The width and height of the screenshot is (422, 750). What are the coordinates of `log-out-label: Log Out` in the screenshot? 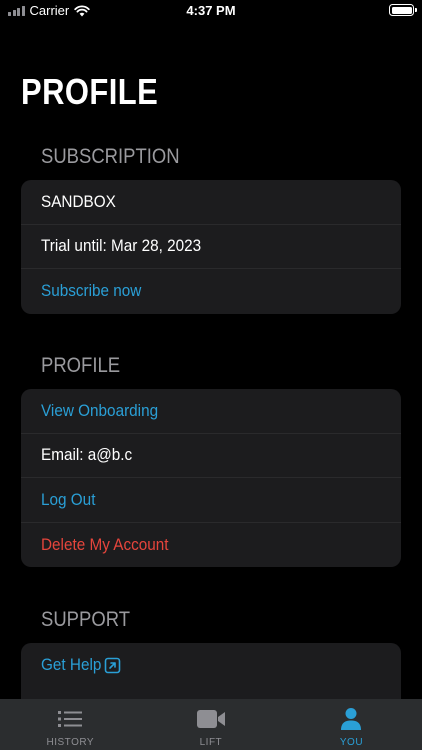 It's located at (68, 499).